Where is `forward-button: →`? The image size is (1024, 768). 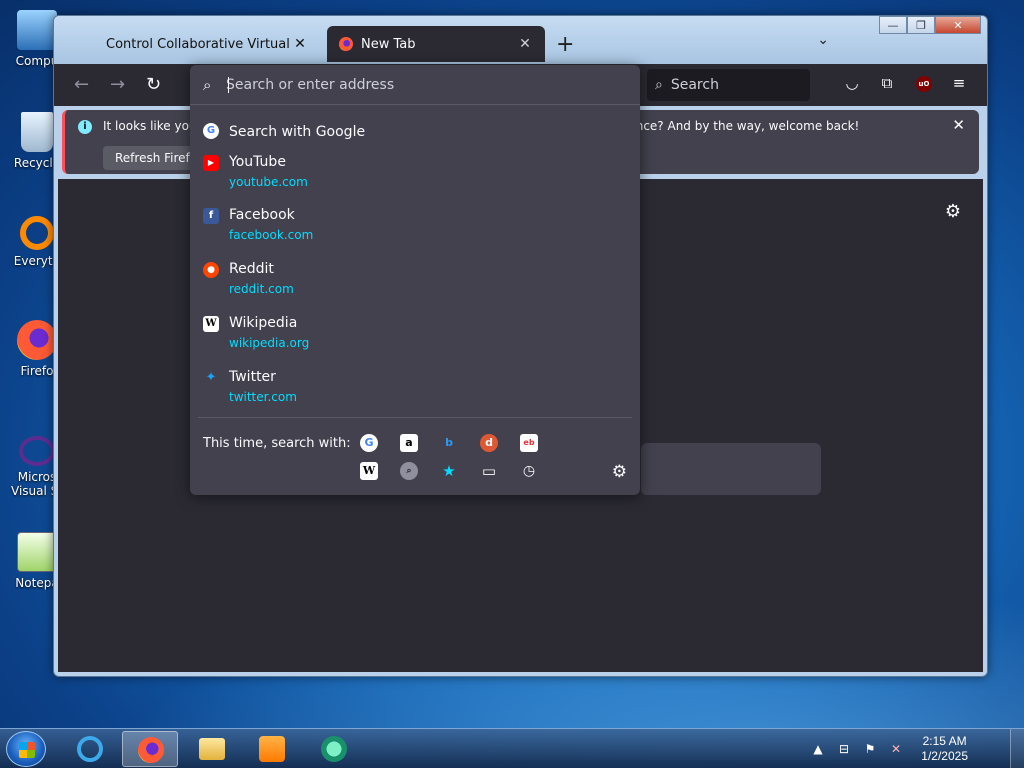 forward-button: → is located at coordinates (117, 84).